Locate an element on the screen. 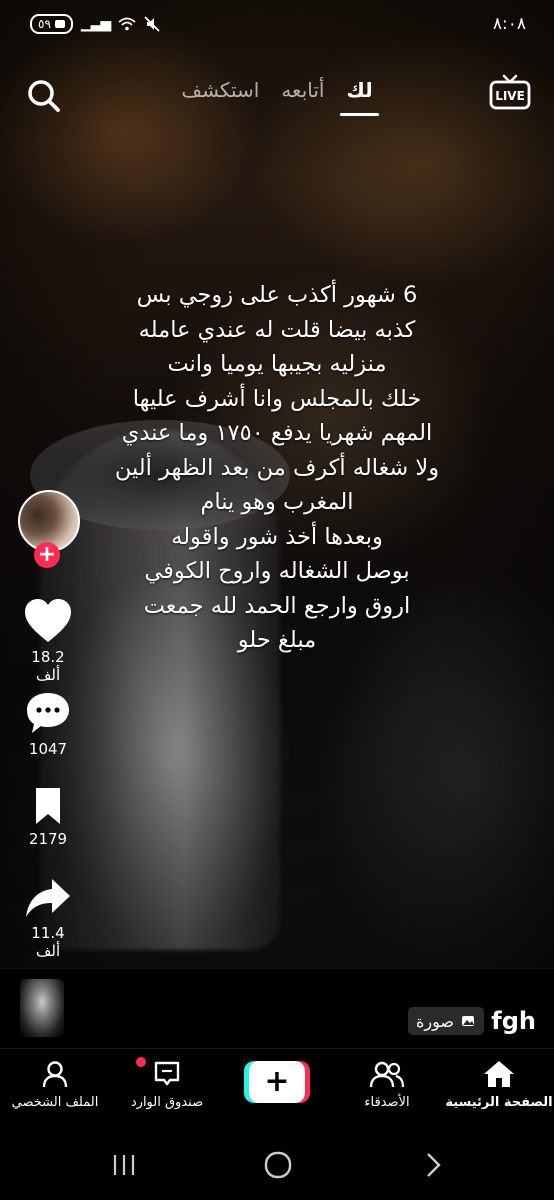 This screenshot has width=554, height=1200. home-nav-button is located at coordinates (278, 1165).